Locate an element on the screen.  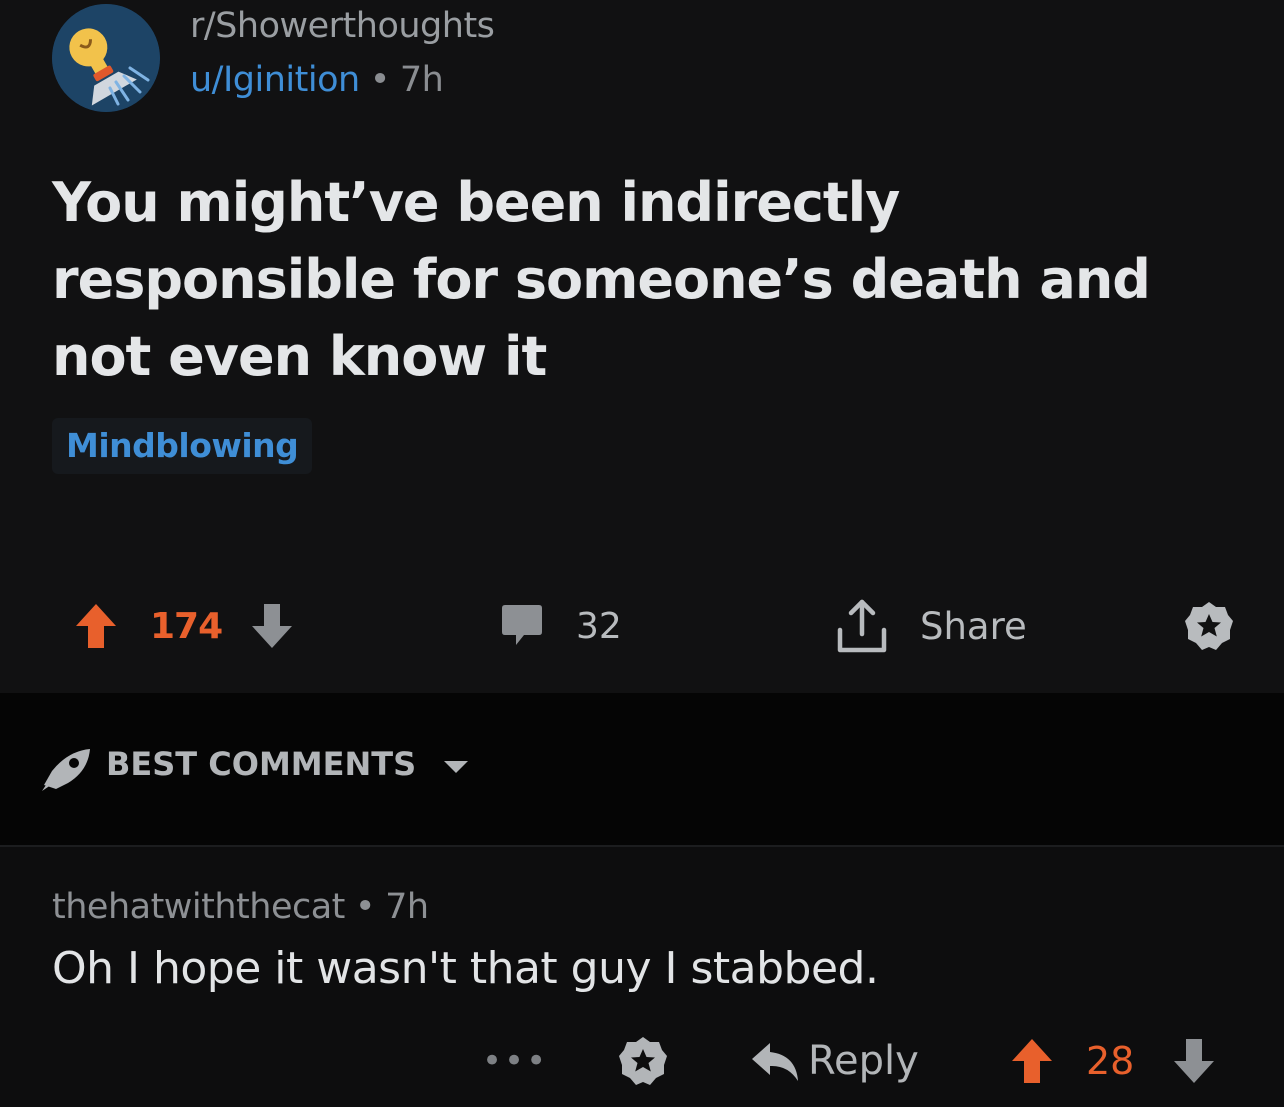
award-button is located at coordinates (1209, 626).